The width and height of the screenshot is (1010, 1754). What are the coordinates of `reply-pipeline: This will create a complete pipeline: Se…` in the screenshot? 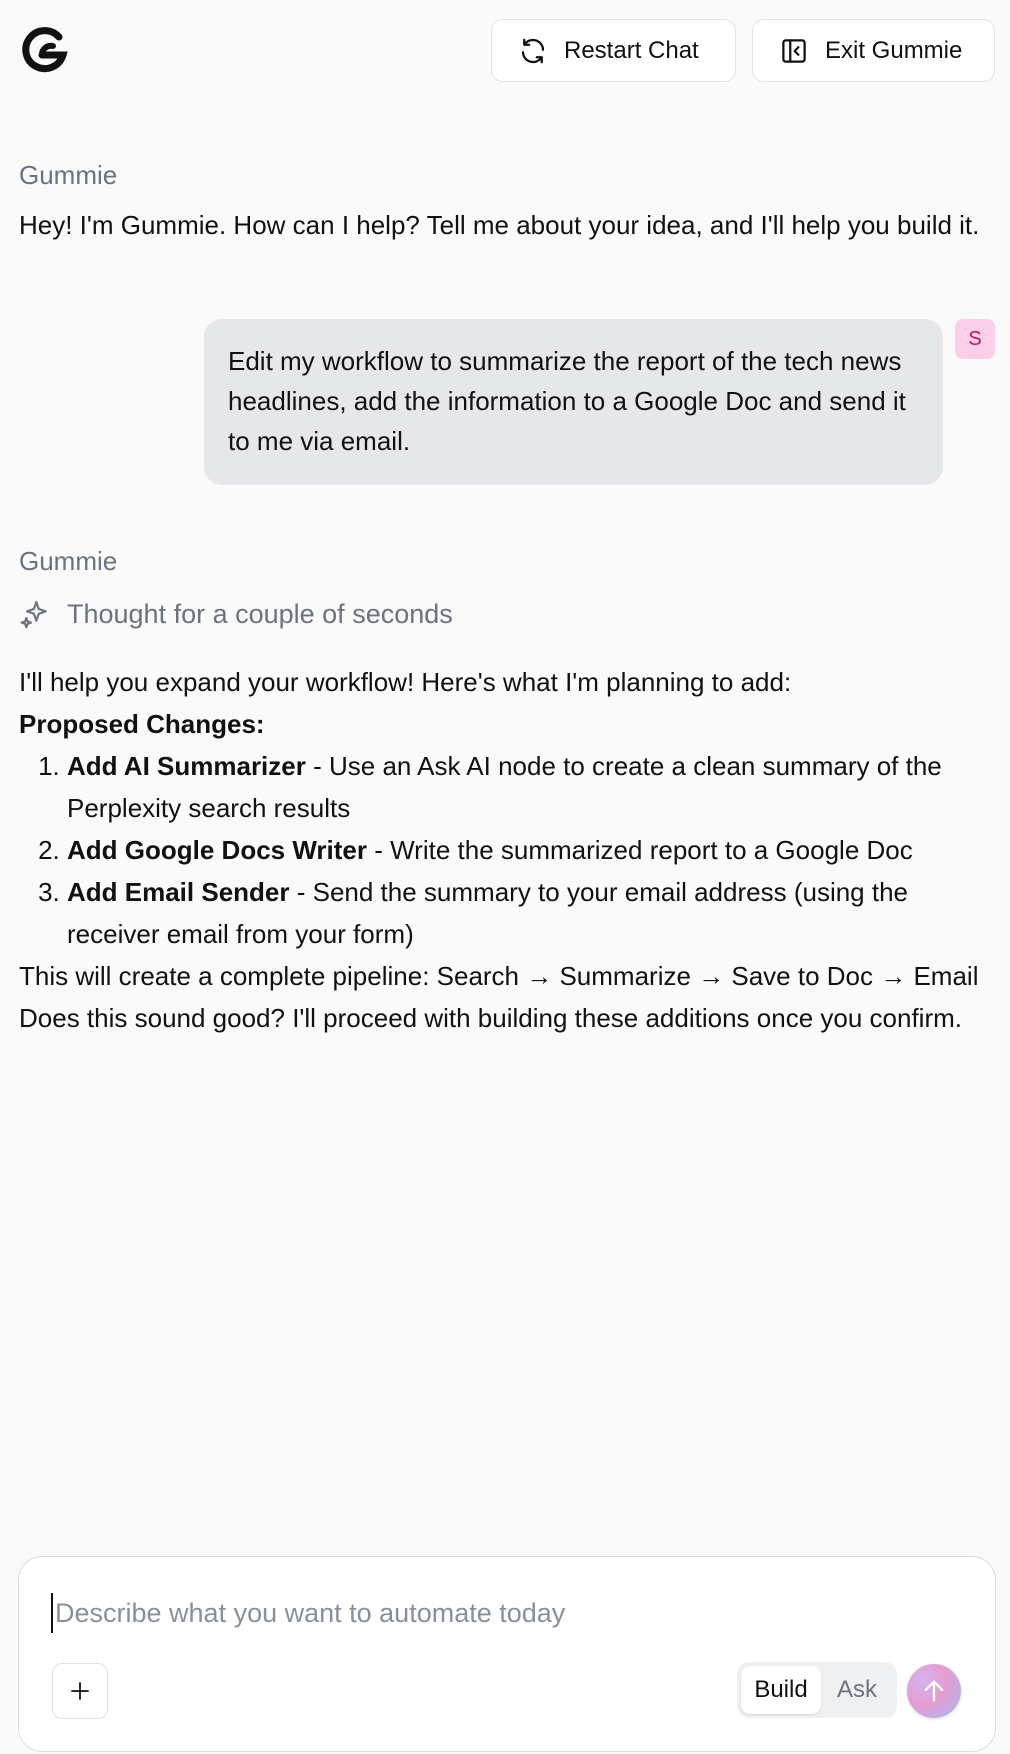 It's located at (499, 976).